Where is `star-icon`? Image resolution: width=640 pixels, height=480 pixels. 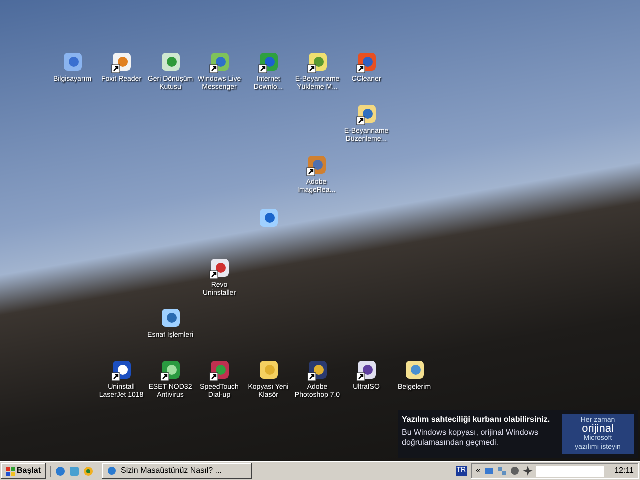 star-icon is located at coordinates (527, 471).